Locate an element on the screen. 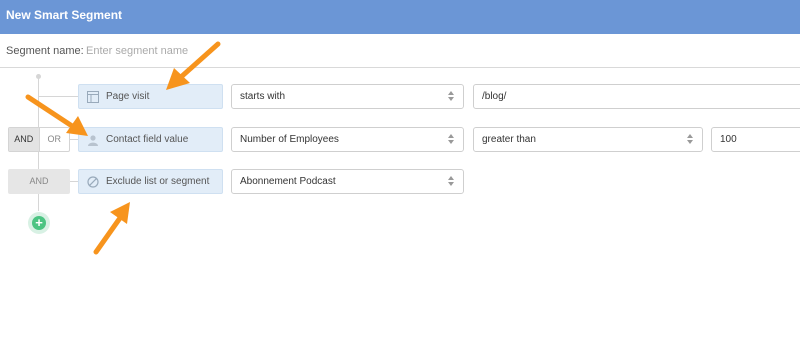  condition-contact-field: Contact field value is located at coordinates (150, 139).